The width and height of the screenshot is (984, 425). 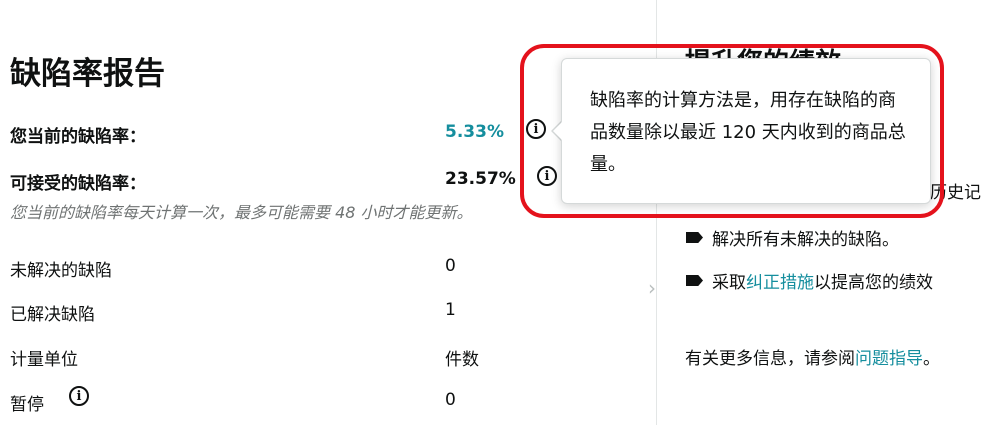 I want to click on current-rate-value: 5.33%, so click(x=474, y=132).